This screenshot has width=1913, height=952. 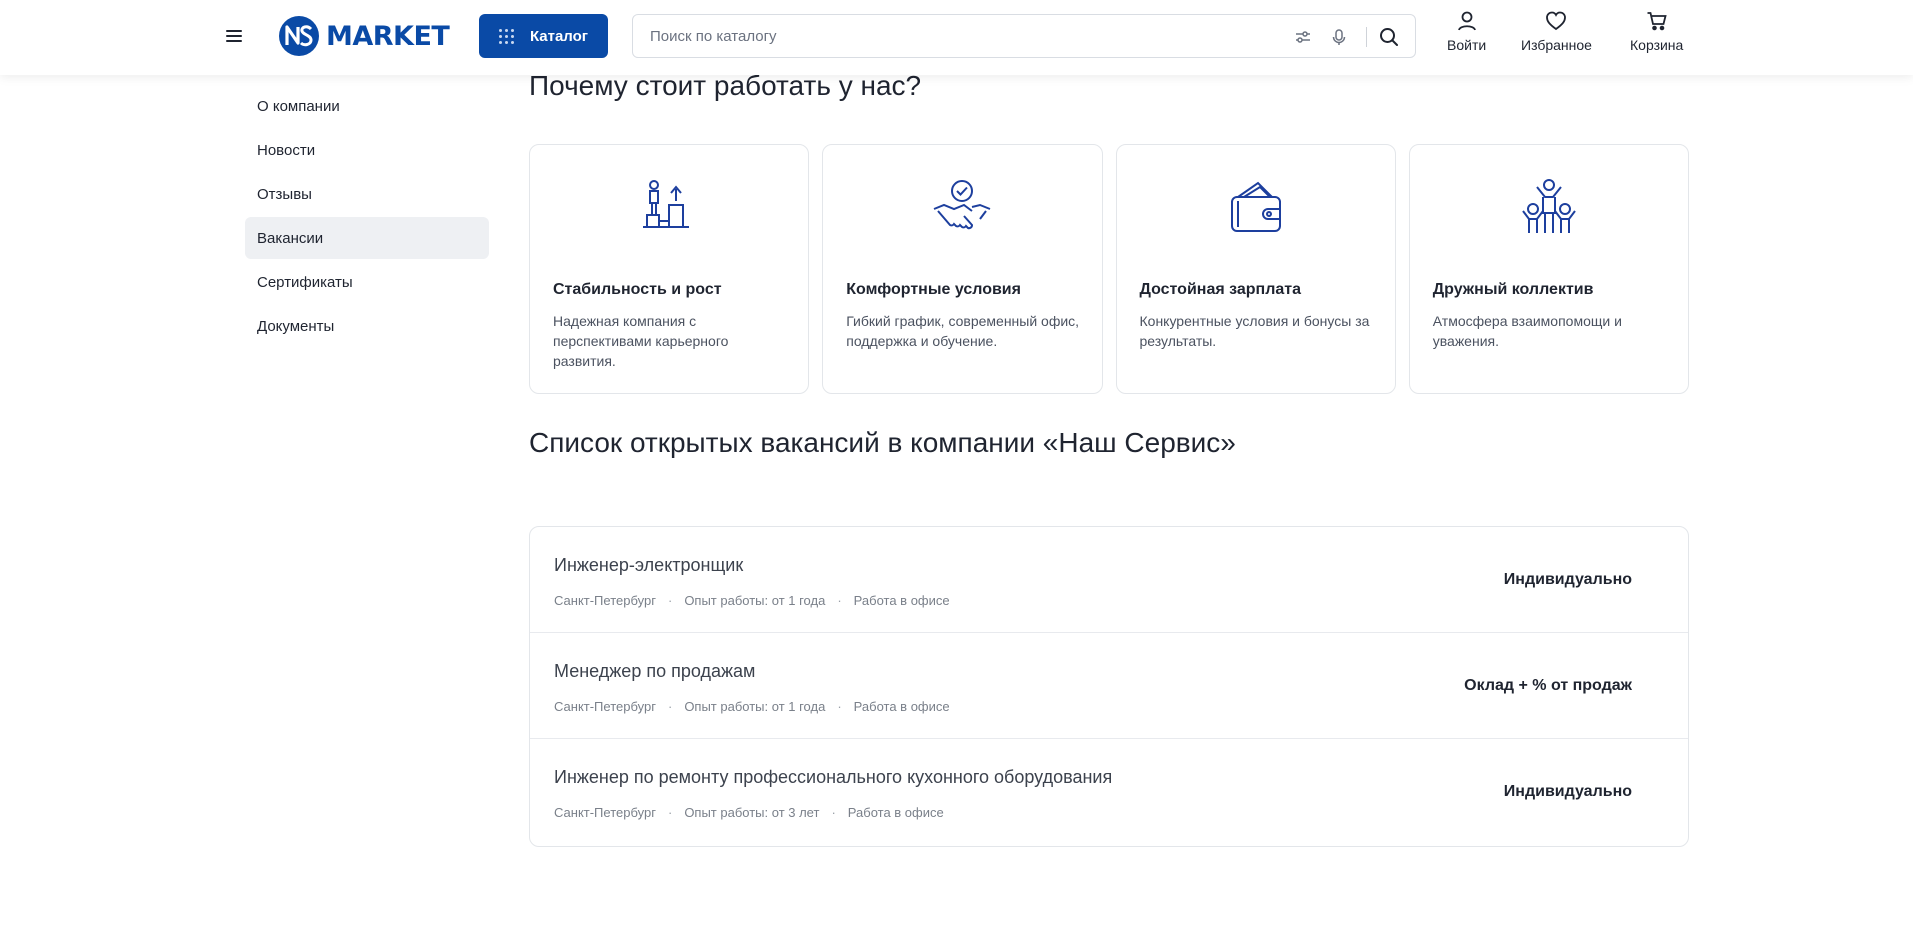 What do you see at coordinates (1556, 21) in the screenshot?
I see `heart-icon` at bounding box center [1556, 21].